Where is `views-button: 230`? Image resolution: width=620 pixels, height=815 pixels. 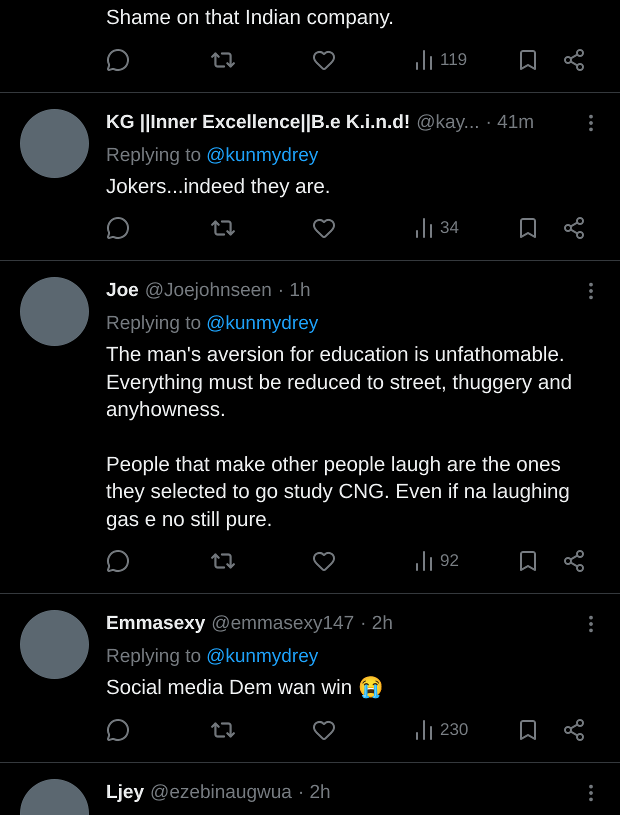 views-button: 230 is located at coordinates (440, 730).